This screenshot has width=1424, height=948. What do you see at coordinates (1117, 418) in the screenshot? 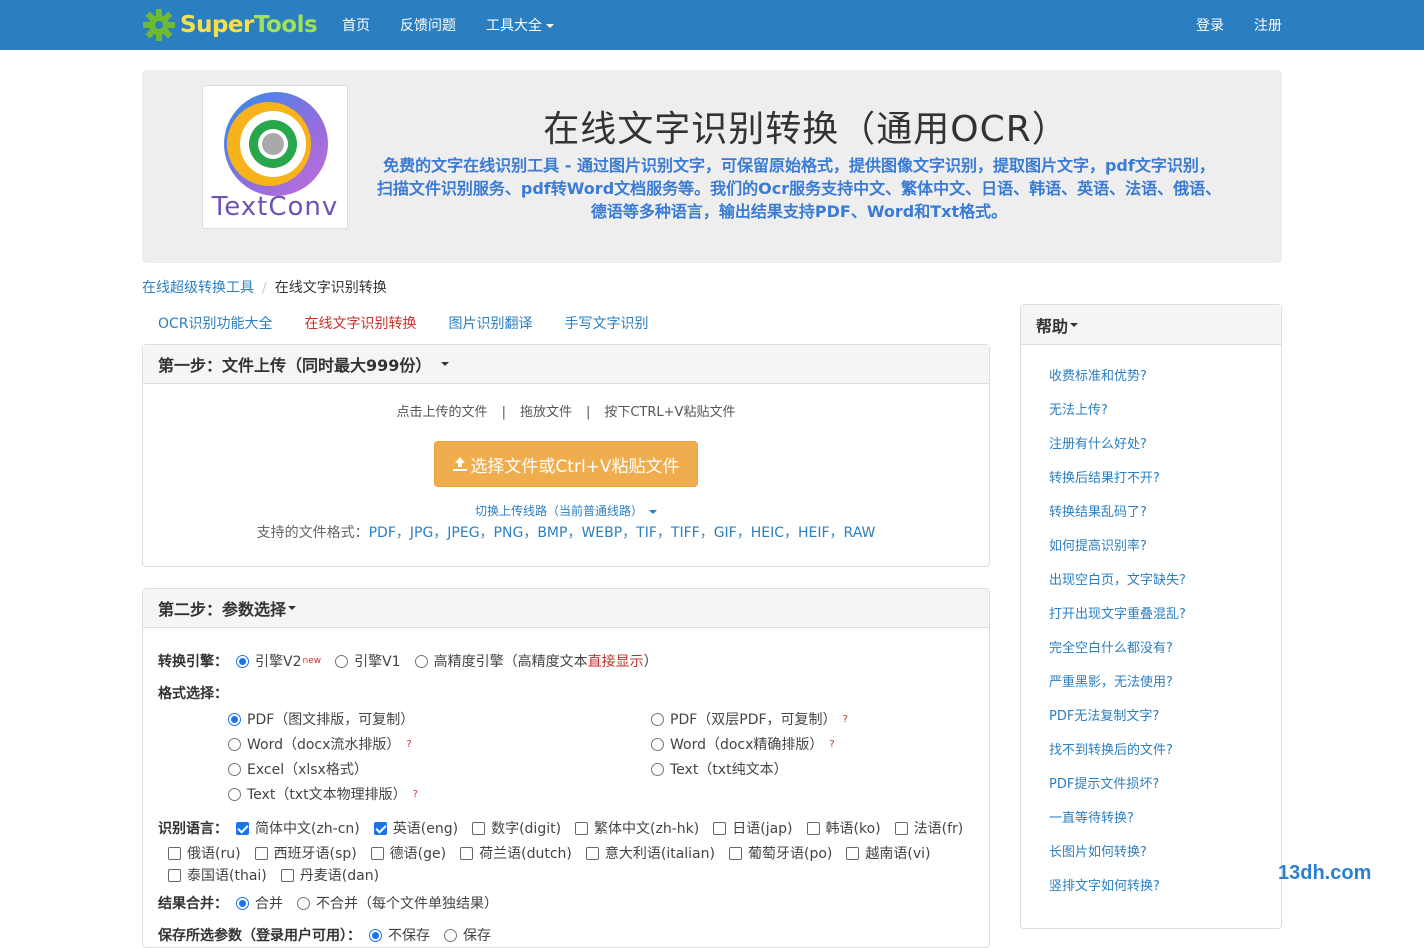
I see `help-link: 无法上传?` at bounding box center [1117, 418].